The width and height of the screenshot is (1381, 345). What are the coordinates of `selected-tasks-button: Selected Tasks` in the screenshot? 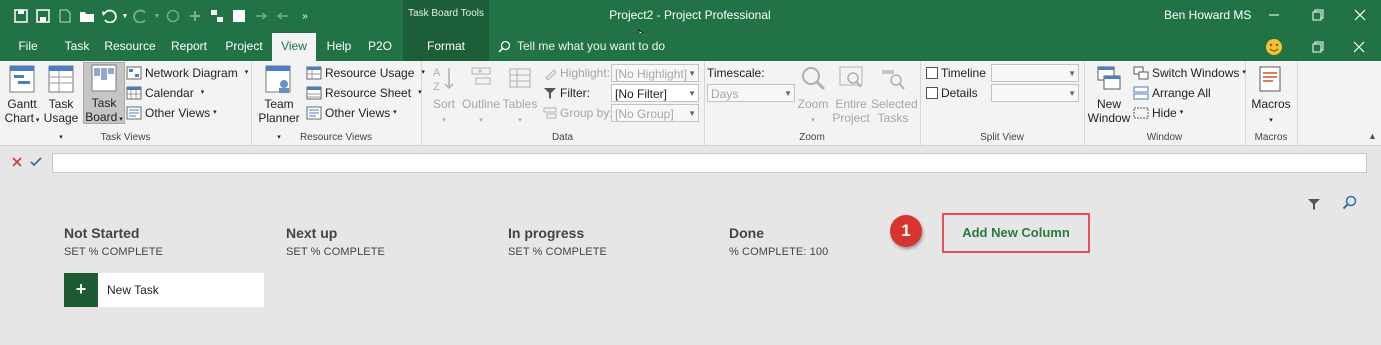 It's located at (894, 94).